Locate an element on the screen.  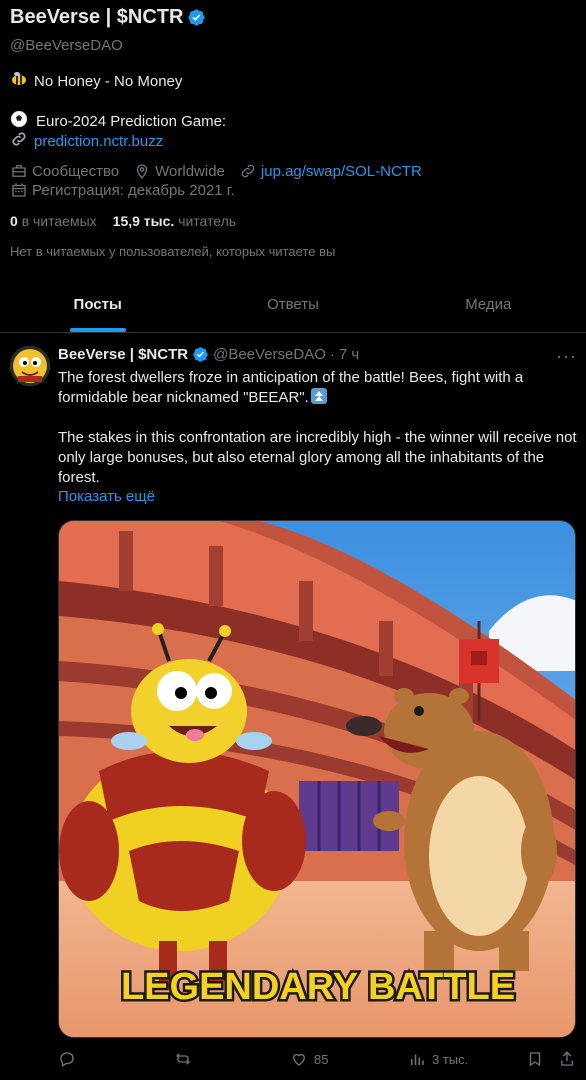
share-icon is located at coordinates (567, 1059).